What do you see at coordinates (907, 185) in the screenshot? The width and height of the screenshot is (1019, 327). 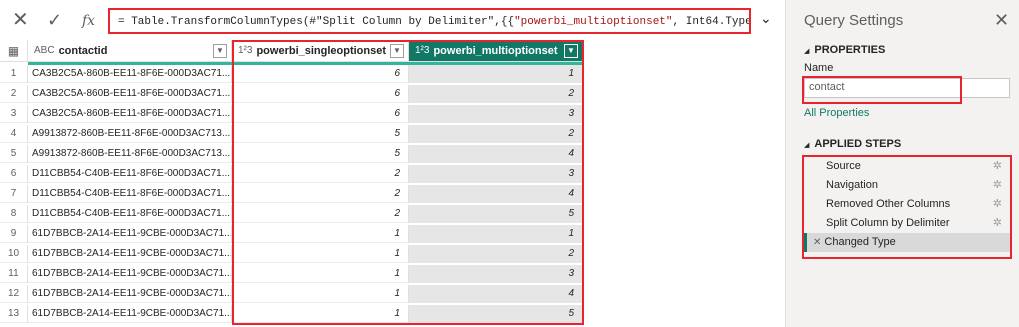 I see `step-navigation: Navigation ✲` at bounding box center [907, 185].